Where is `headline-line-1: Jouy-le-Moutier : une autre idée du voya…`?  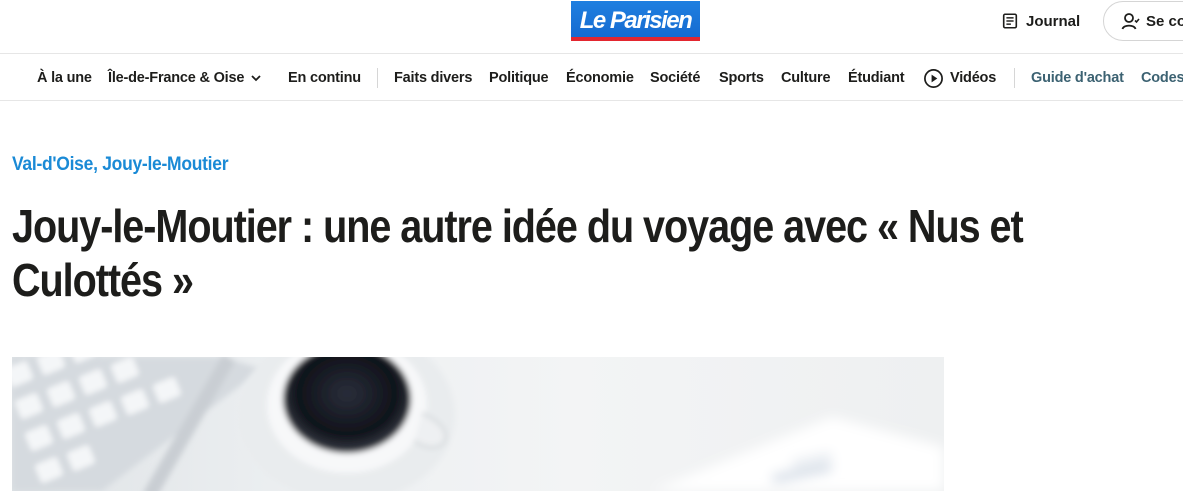 headline-line-1: Jouy-le-Moutier : une autre idée du voya… is located at coordinates (518, 226).